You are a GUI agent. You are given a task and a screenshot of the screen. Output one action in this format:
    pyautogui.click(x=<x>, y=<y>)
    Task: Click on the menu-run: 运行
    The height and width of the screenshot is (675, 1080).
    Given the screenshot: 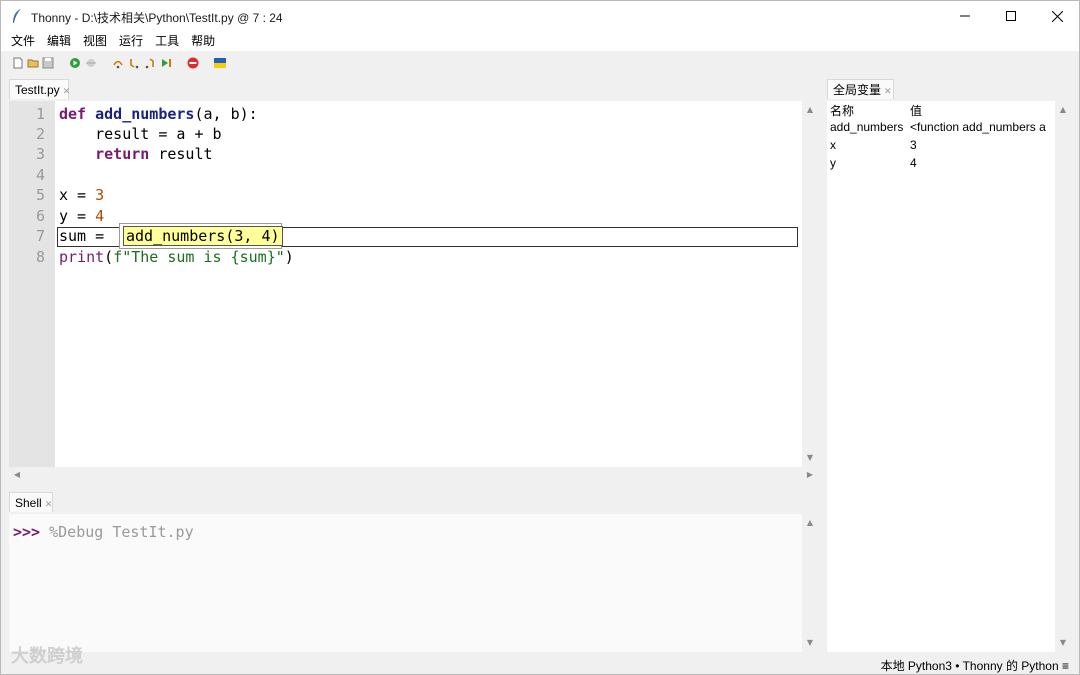 What is the action you would take?
    pyautogui.click(x=131, y=41)
    